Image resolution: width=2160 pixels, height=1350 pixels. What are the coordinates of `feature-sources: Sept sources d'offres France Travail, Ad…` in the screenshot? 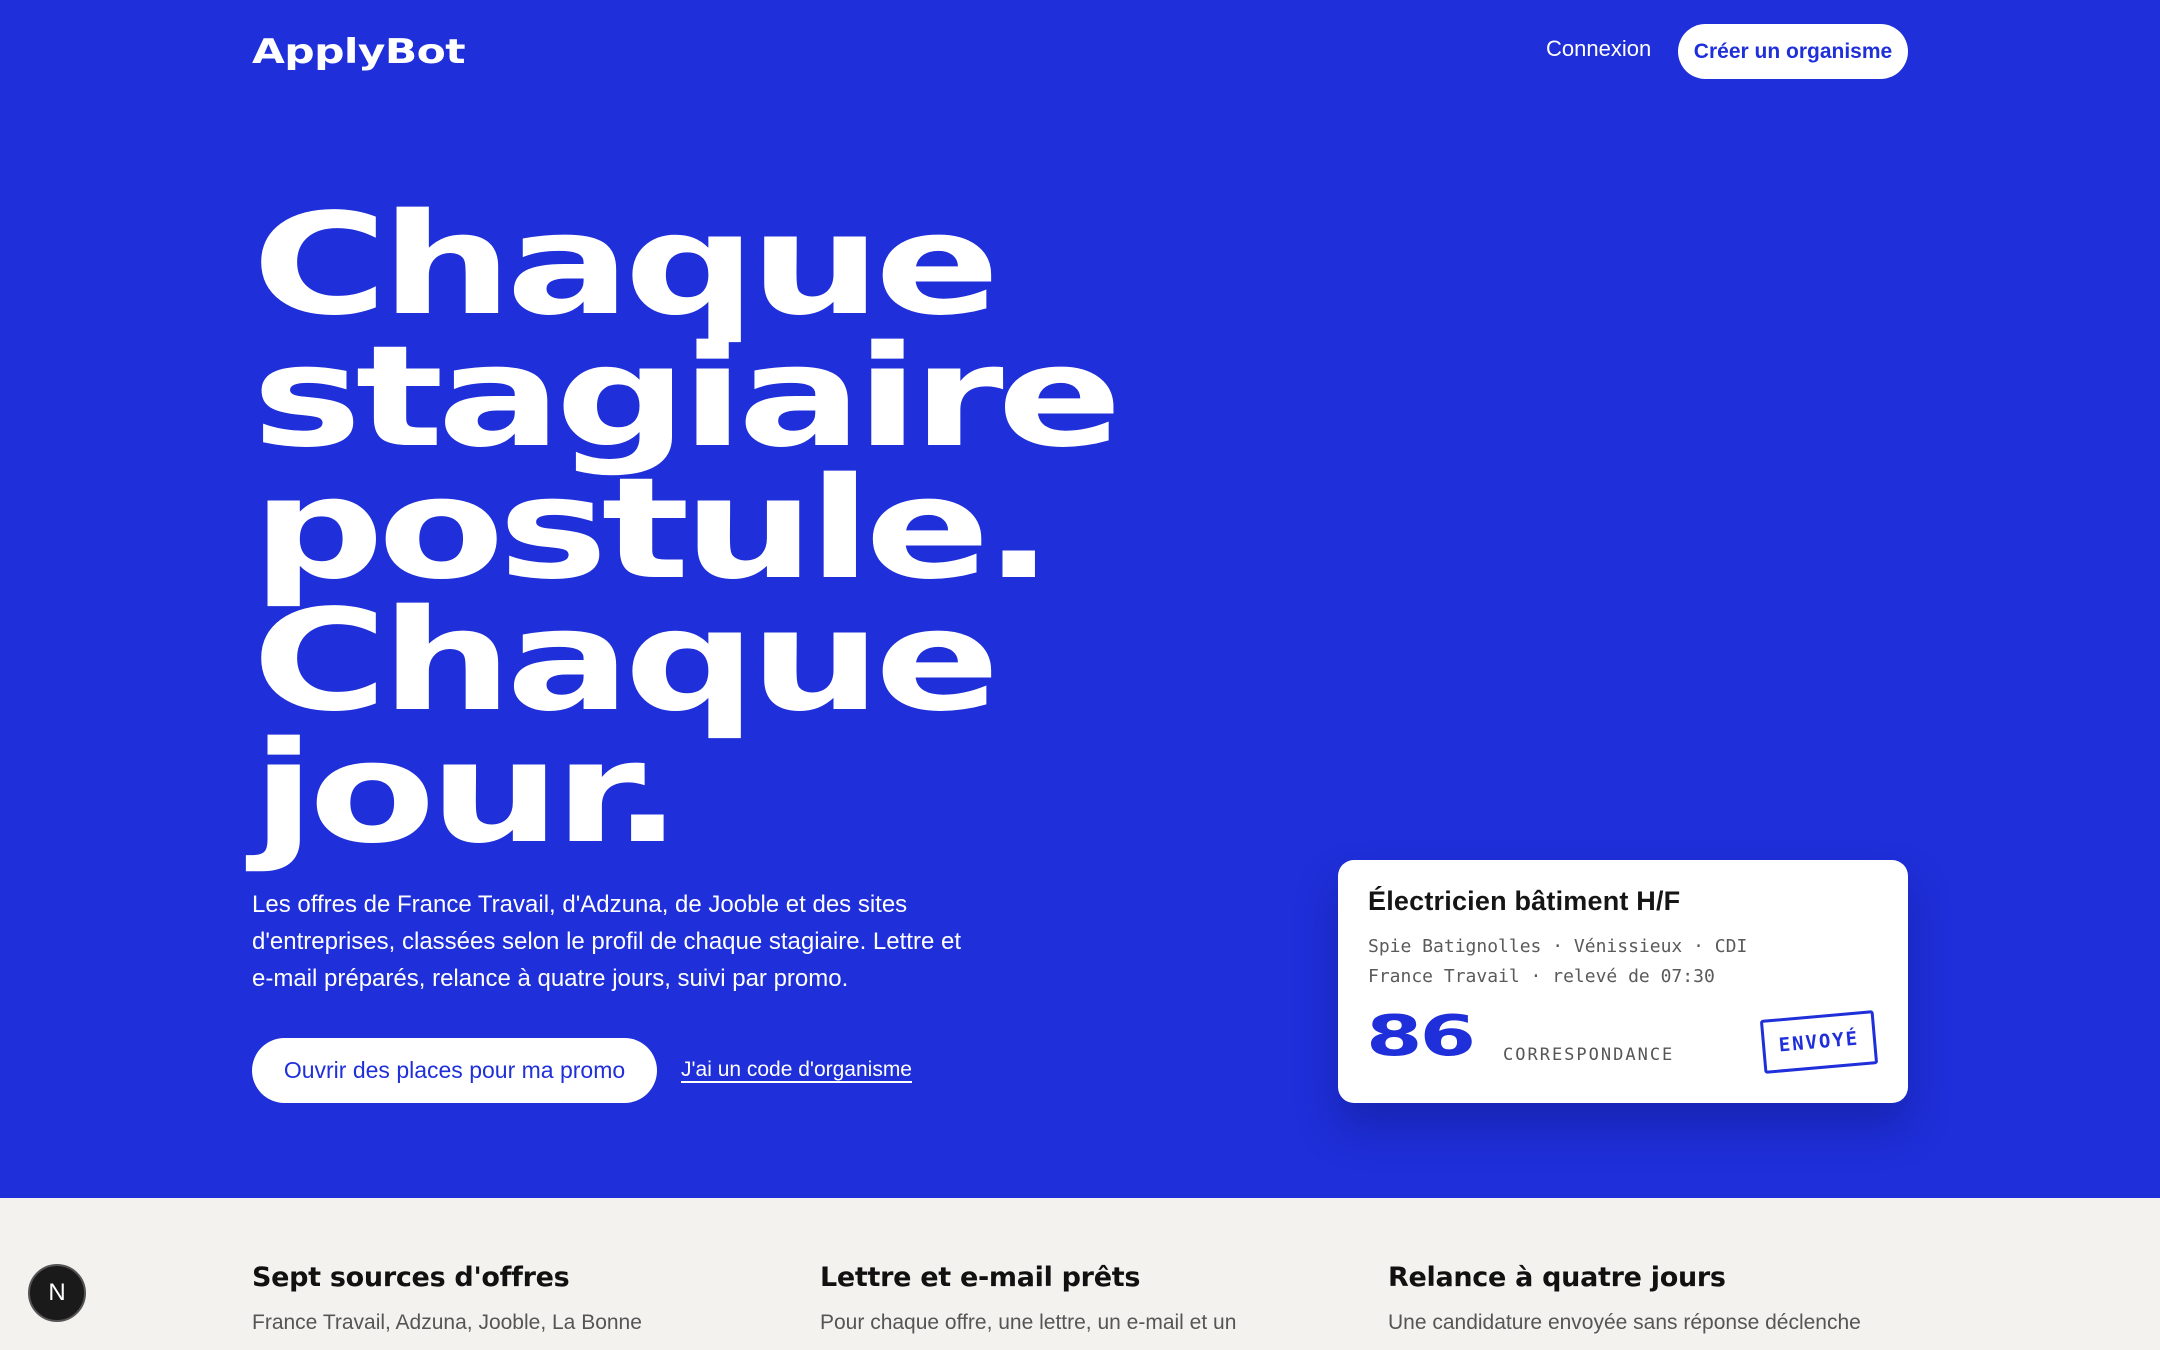 It's located at (502, 1300).